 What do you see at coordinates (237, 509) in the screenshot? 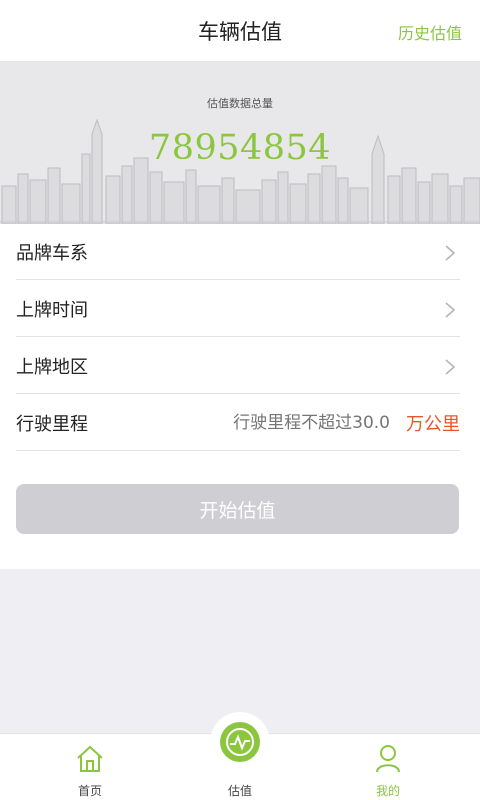
I see `start-valuation-button: 开始估值` at bounding box center [237, 509].